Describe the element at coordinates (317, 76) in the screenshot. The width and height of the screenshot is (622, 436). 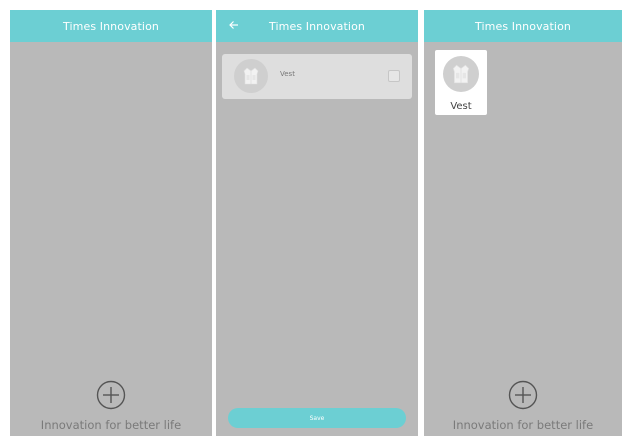
I see `device-list-item: Vest` at that location.